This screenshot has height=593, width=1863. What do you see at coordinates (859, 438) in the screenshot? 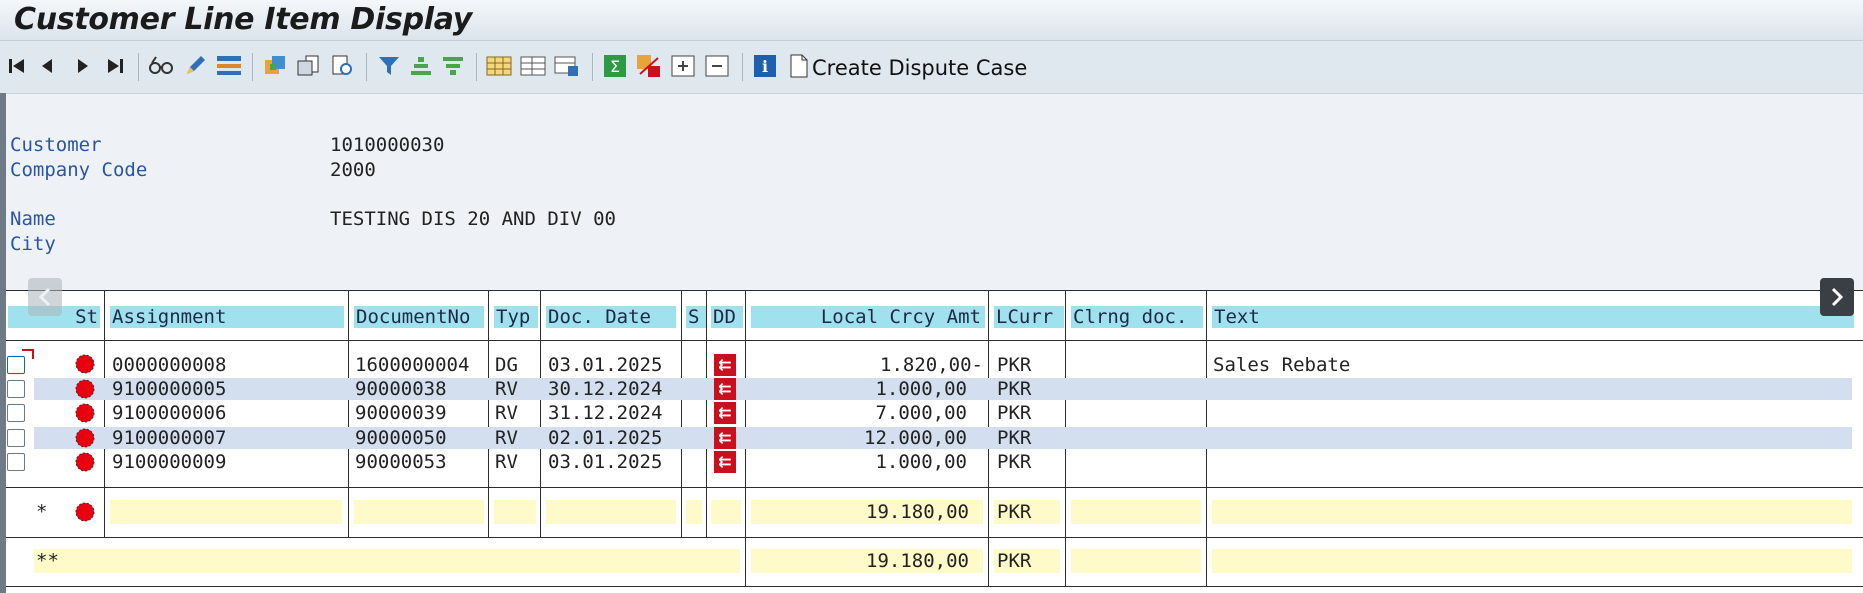
I see `amount-cell: 12.000,00` at bounding box center [859, 438].